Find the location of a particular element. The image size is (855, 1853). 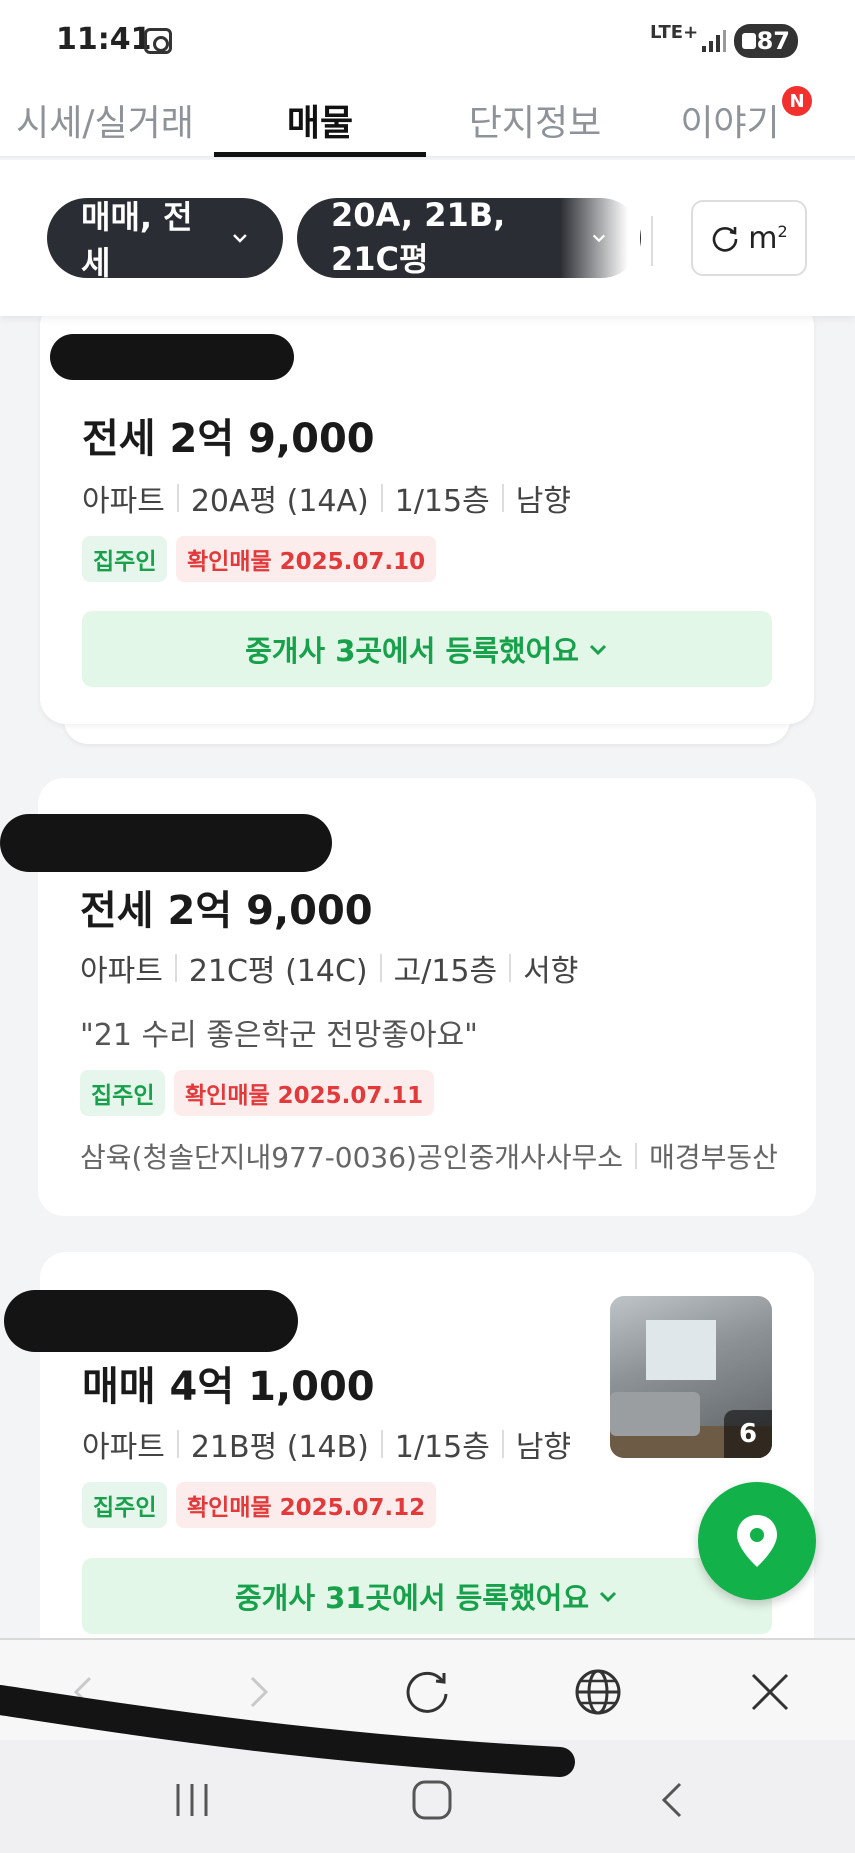

map-view-button is located at coordinates (757, 1541).